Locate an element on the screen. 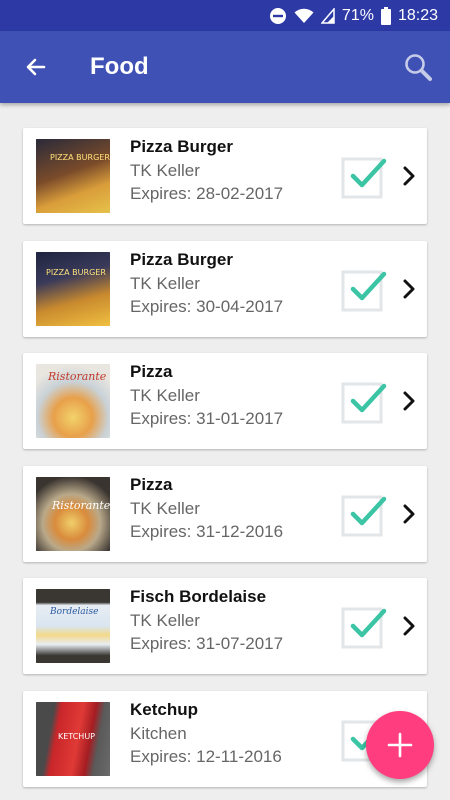  wifi-icon is located at coordinates (304, 15).